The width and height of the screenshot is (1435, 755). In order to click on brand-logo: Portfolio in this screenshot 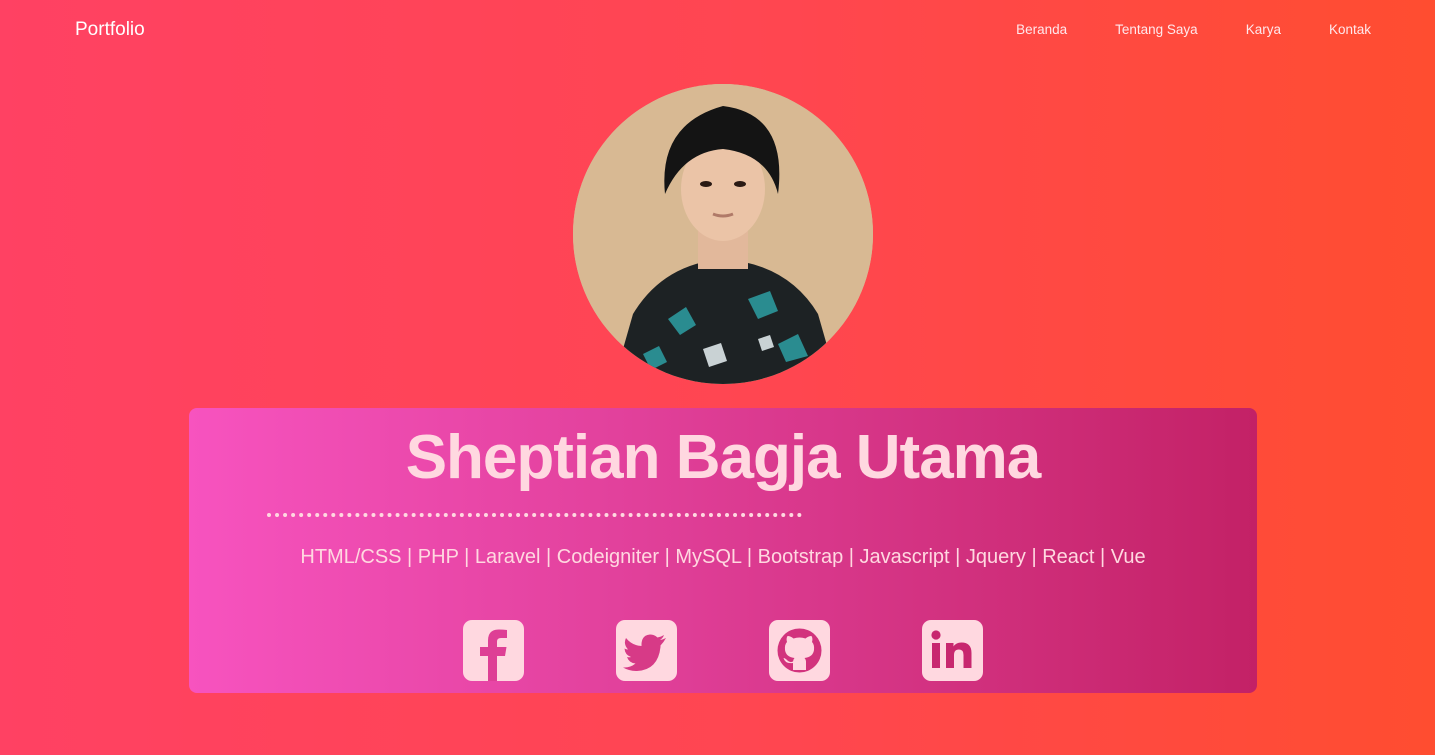, I will do `click(110, 30)`.